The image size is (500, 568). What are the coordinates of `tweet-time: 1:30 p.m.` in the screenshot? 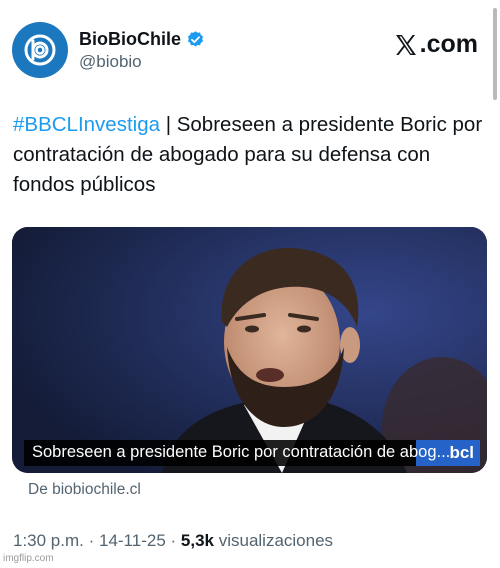 It's located at (48, 540).